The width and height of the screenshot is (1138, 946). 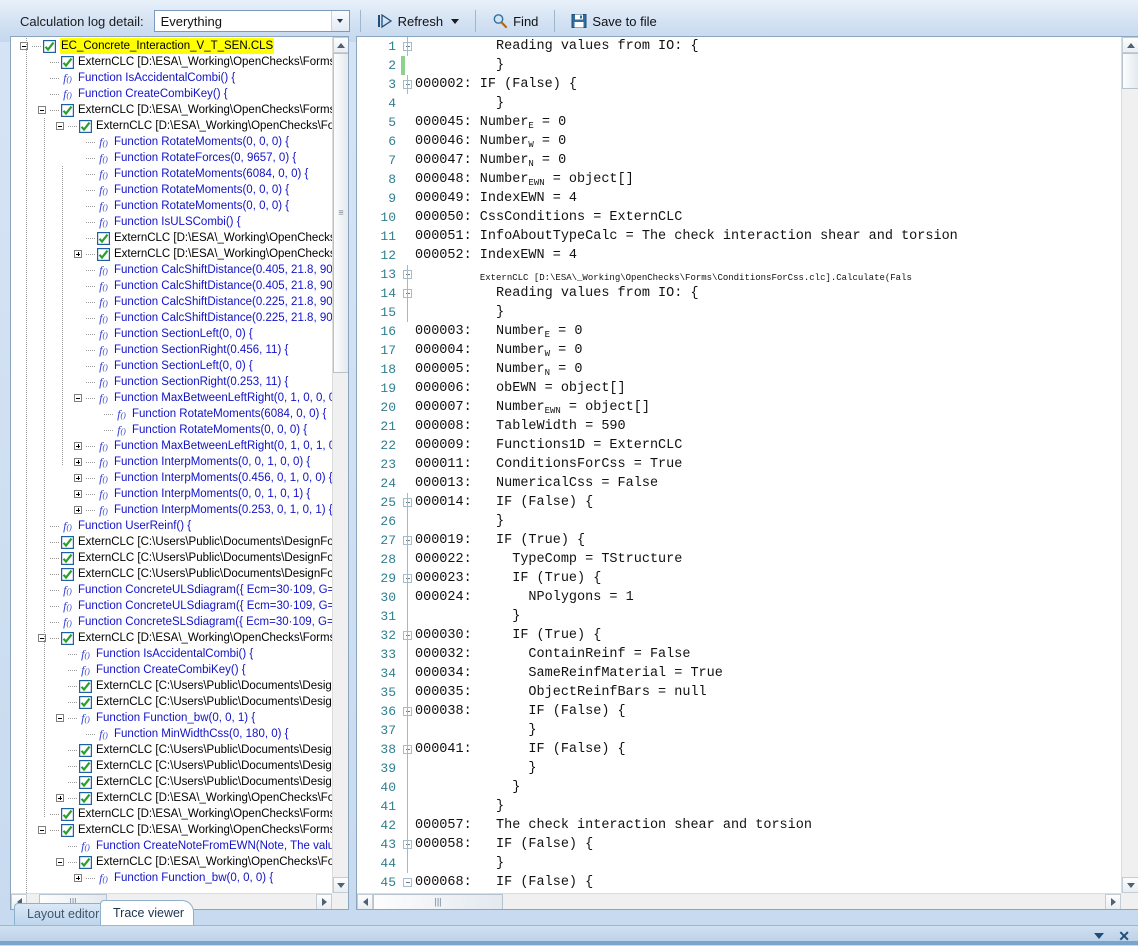 I want to click on tree-item: f() Function UserReinf() {, so click(x=171, y=526).